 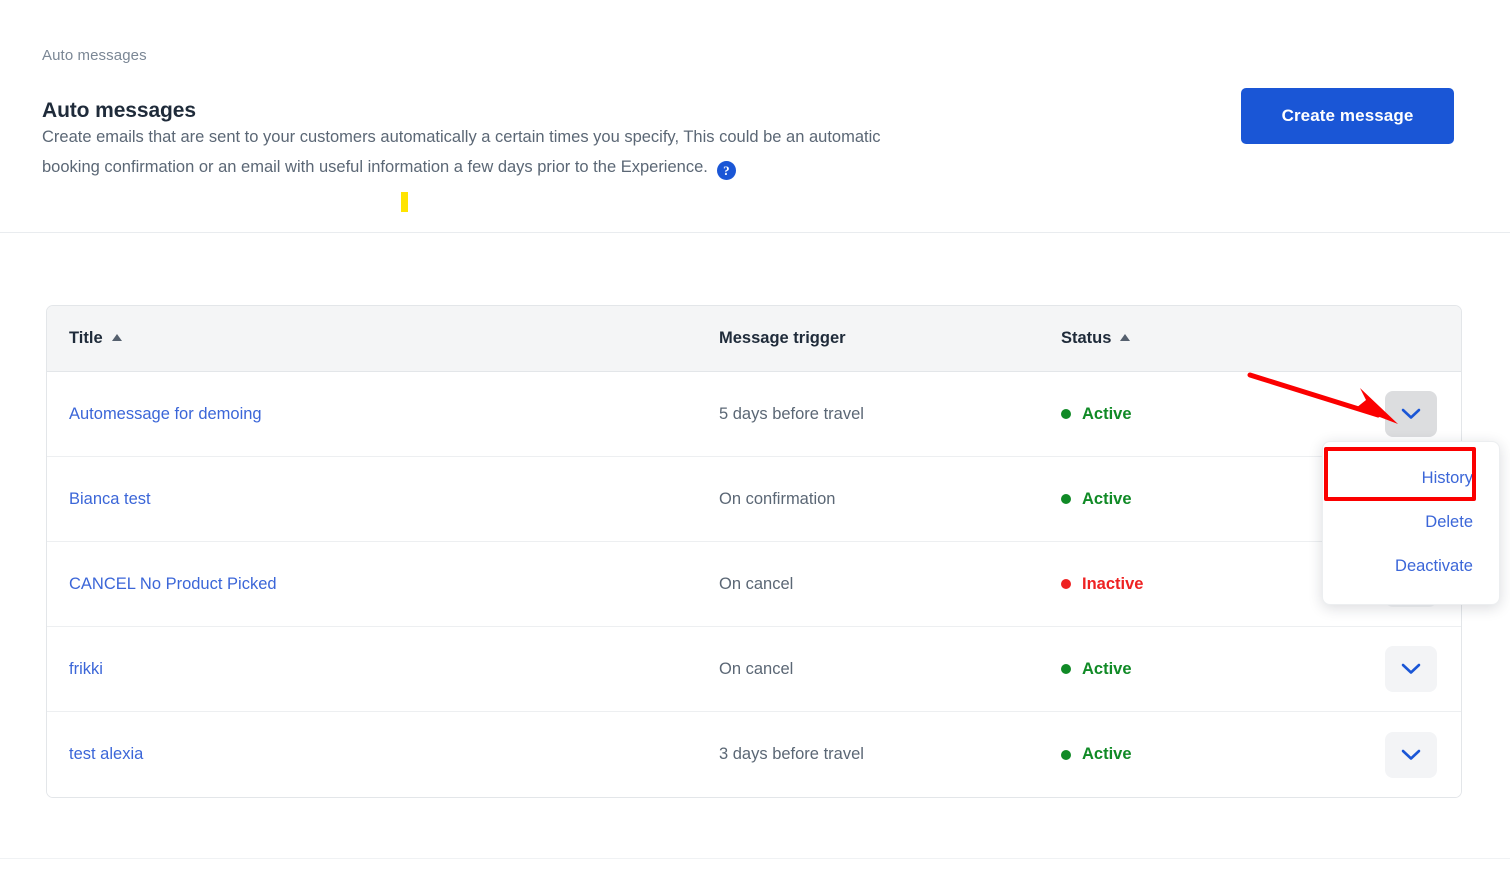 What do you see at coordinates (86, 669) in the screenshot?
I see `message-title-link: frikki` at bounding box center [86, 669].